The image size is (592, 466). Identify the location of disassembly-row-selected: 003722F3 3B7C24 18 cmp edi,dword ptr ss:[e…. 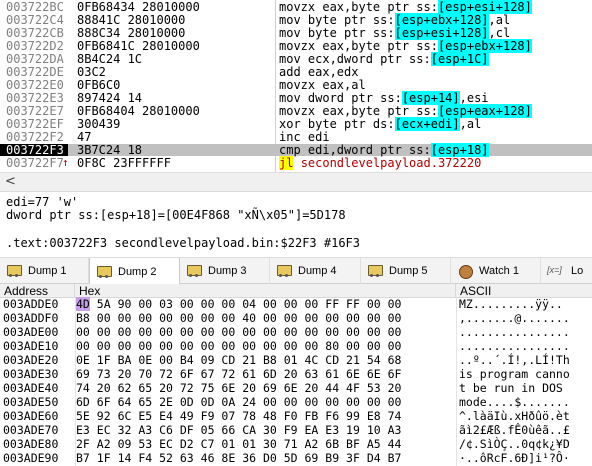
(296, 150).